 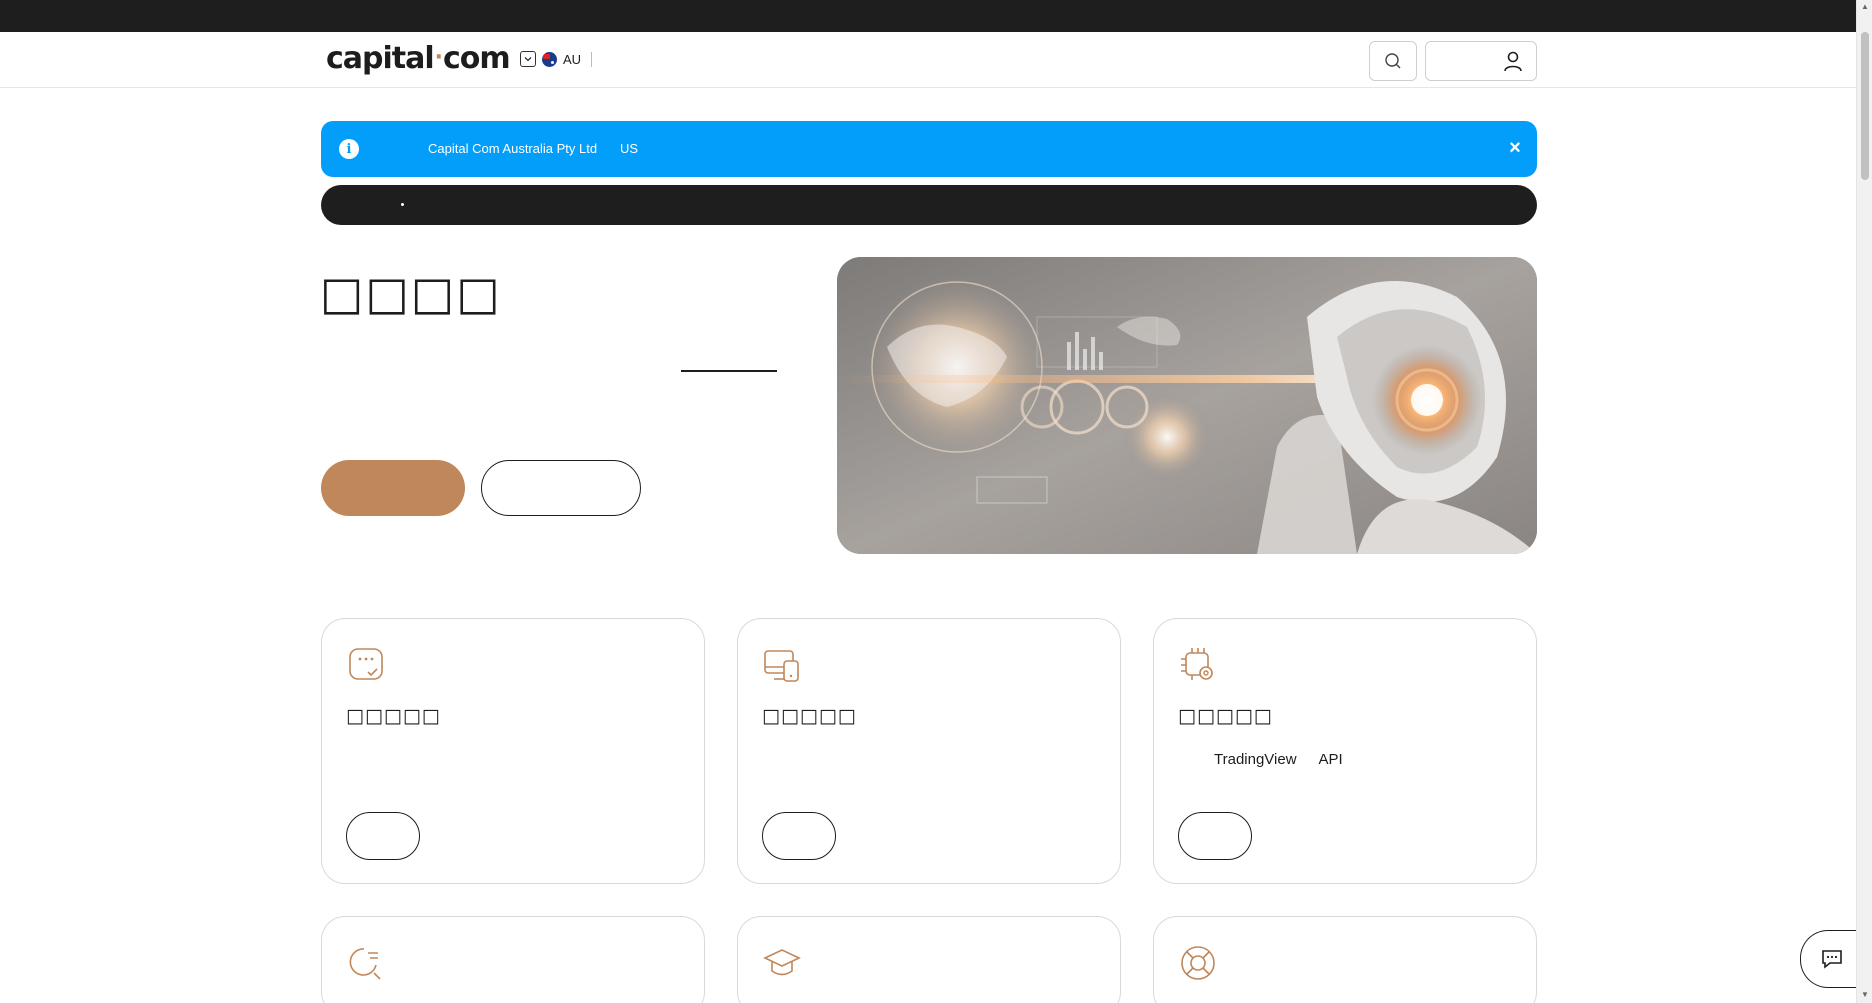 What do you see at coordinates (366, 664) in the screenshot?
I see `chat-check-icon` at bounding box center [366, 664].